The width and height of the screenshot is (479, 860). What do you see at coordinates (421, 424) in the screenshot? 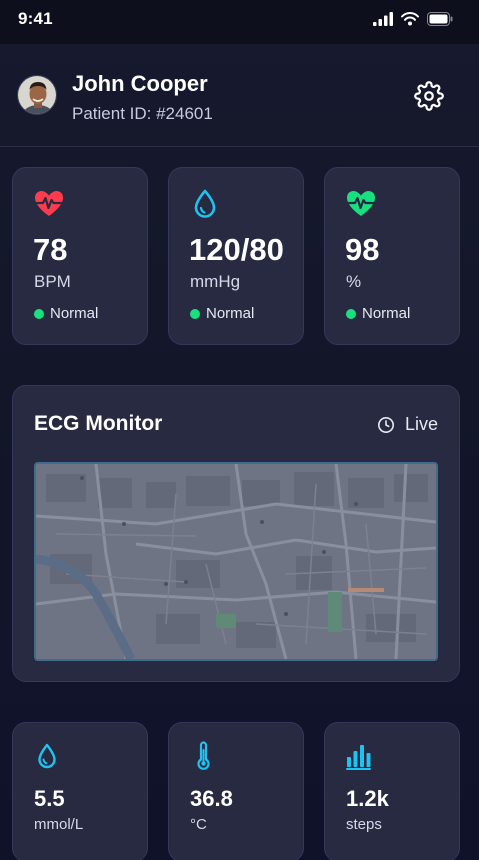
I see `live-label: Live` at bounding box center [421, 424].